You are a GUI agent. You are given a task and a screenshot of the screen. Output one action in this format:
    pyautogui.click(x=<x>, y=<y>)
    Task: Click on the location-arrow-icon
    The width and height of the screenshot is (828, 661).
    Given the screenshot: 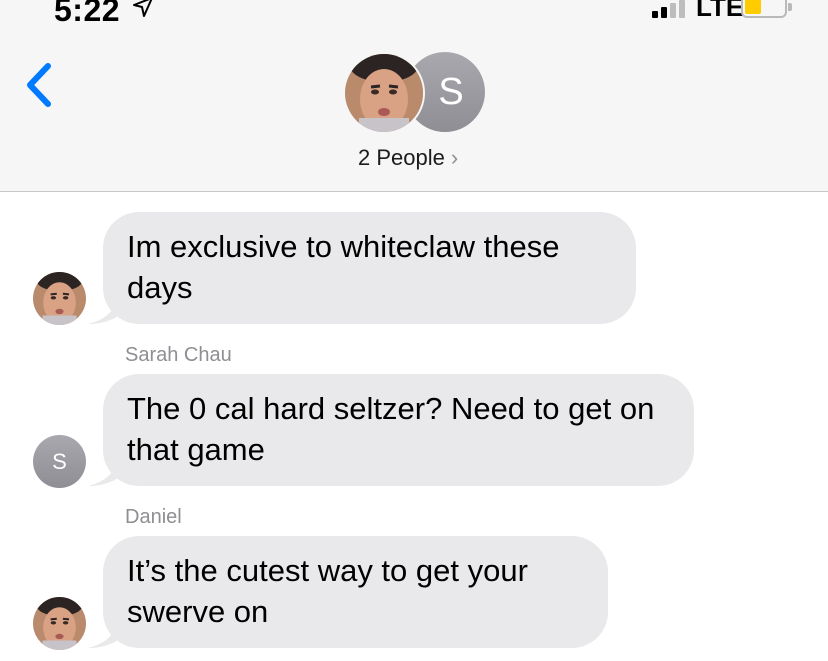 What is the action you would take?
    pyautogui.click(x=143, y=8)
    